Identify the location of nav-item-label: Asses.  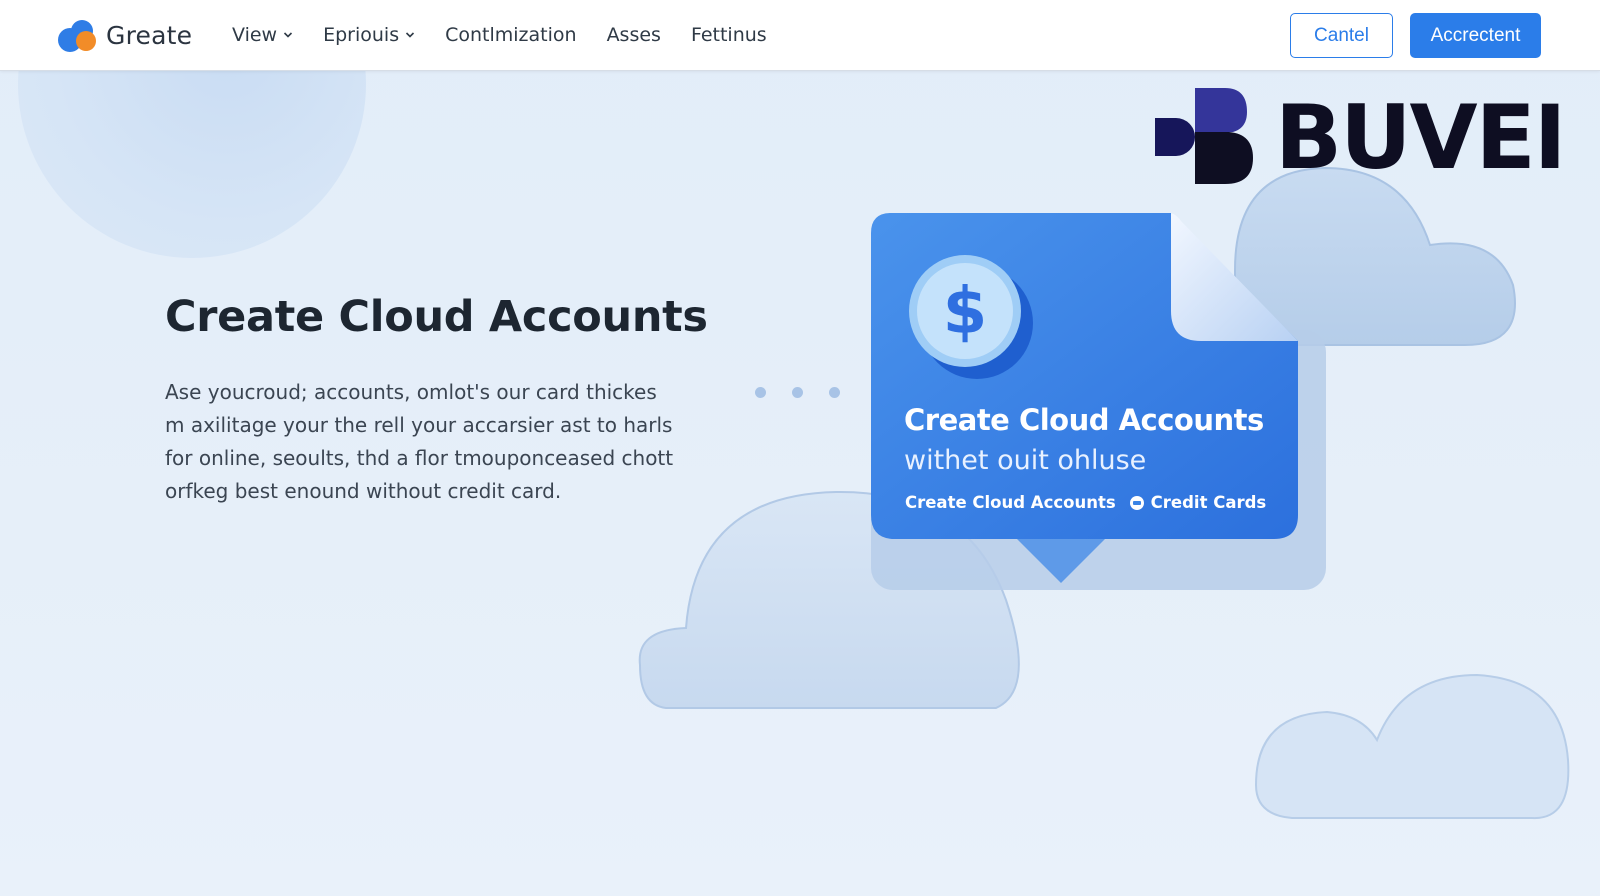
(633, 35).